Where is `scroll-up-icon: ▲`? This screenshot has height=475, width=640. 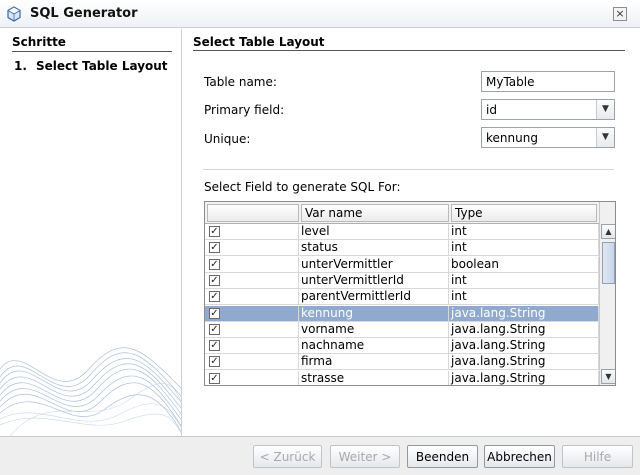 scroll-up-icon: ▲ is located at coordinates (608, 231).